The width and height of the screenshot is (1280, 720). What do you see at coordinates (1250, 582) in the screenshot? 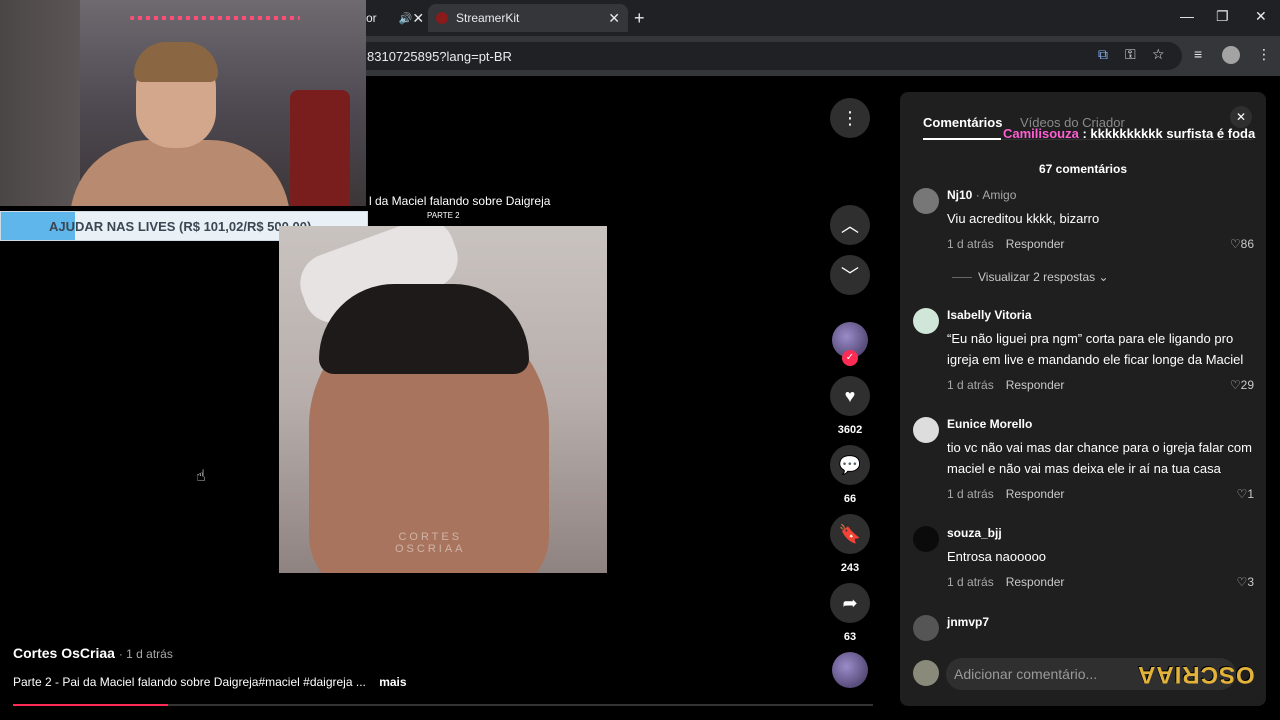
I see `comment-like-count: 3` at bounding box center [1250, 582].